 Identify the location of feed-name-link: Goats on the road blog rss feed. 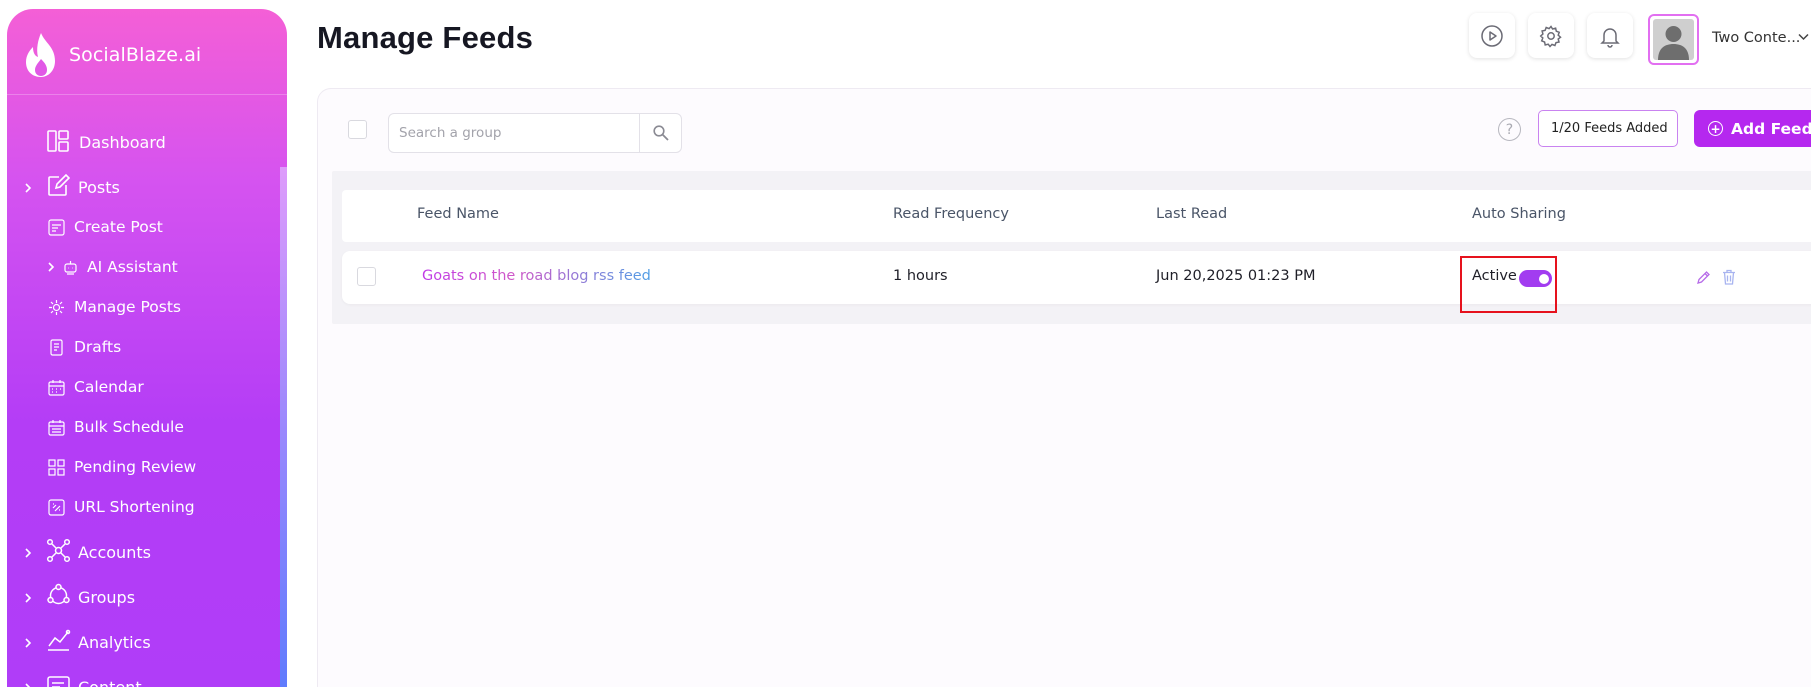
(536, 276).